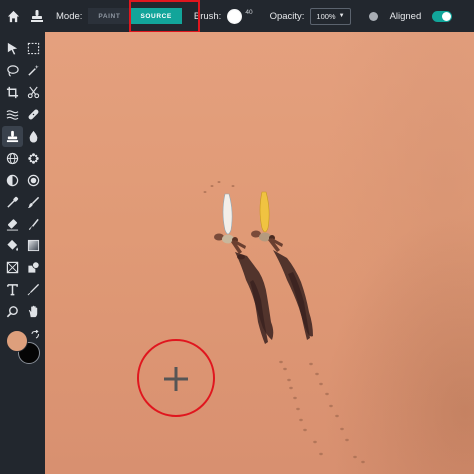  I want to click on zoom-icon, so click(12, 312).